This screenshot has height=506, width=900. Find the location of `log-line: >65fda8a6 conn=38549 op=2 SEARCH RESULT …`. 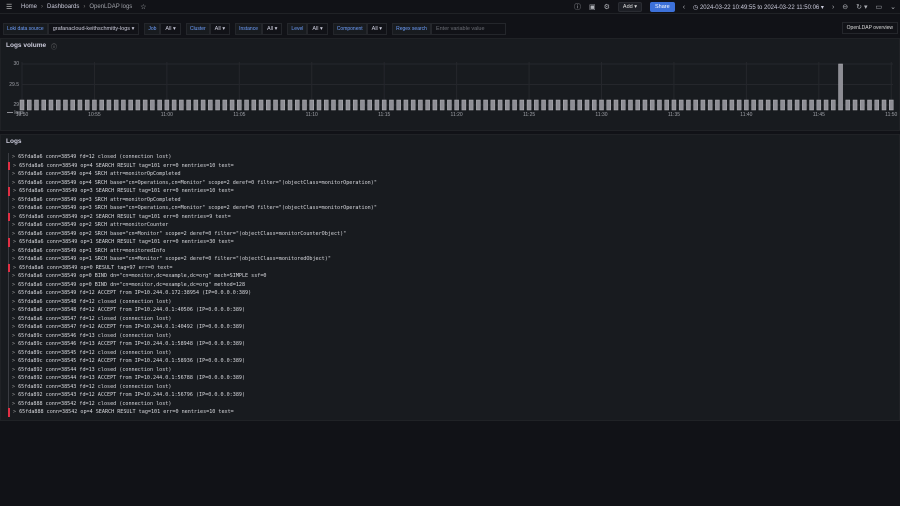

log-line: >65fda8a6 conn=38549 op=2 SEARCH RESULT … is located at coordinates (192, 216).